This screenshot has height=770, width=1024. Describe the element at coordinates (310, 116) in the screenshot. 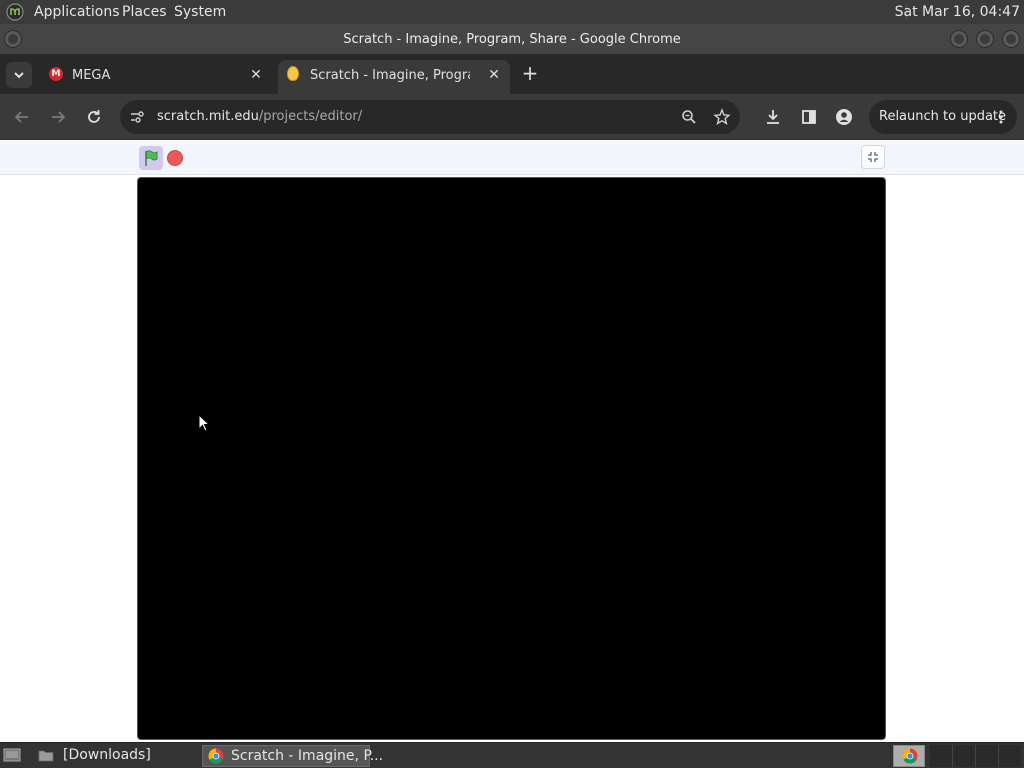

I see `url-path: /projects/editor/` at that location.